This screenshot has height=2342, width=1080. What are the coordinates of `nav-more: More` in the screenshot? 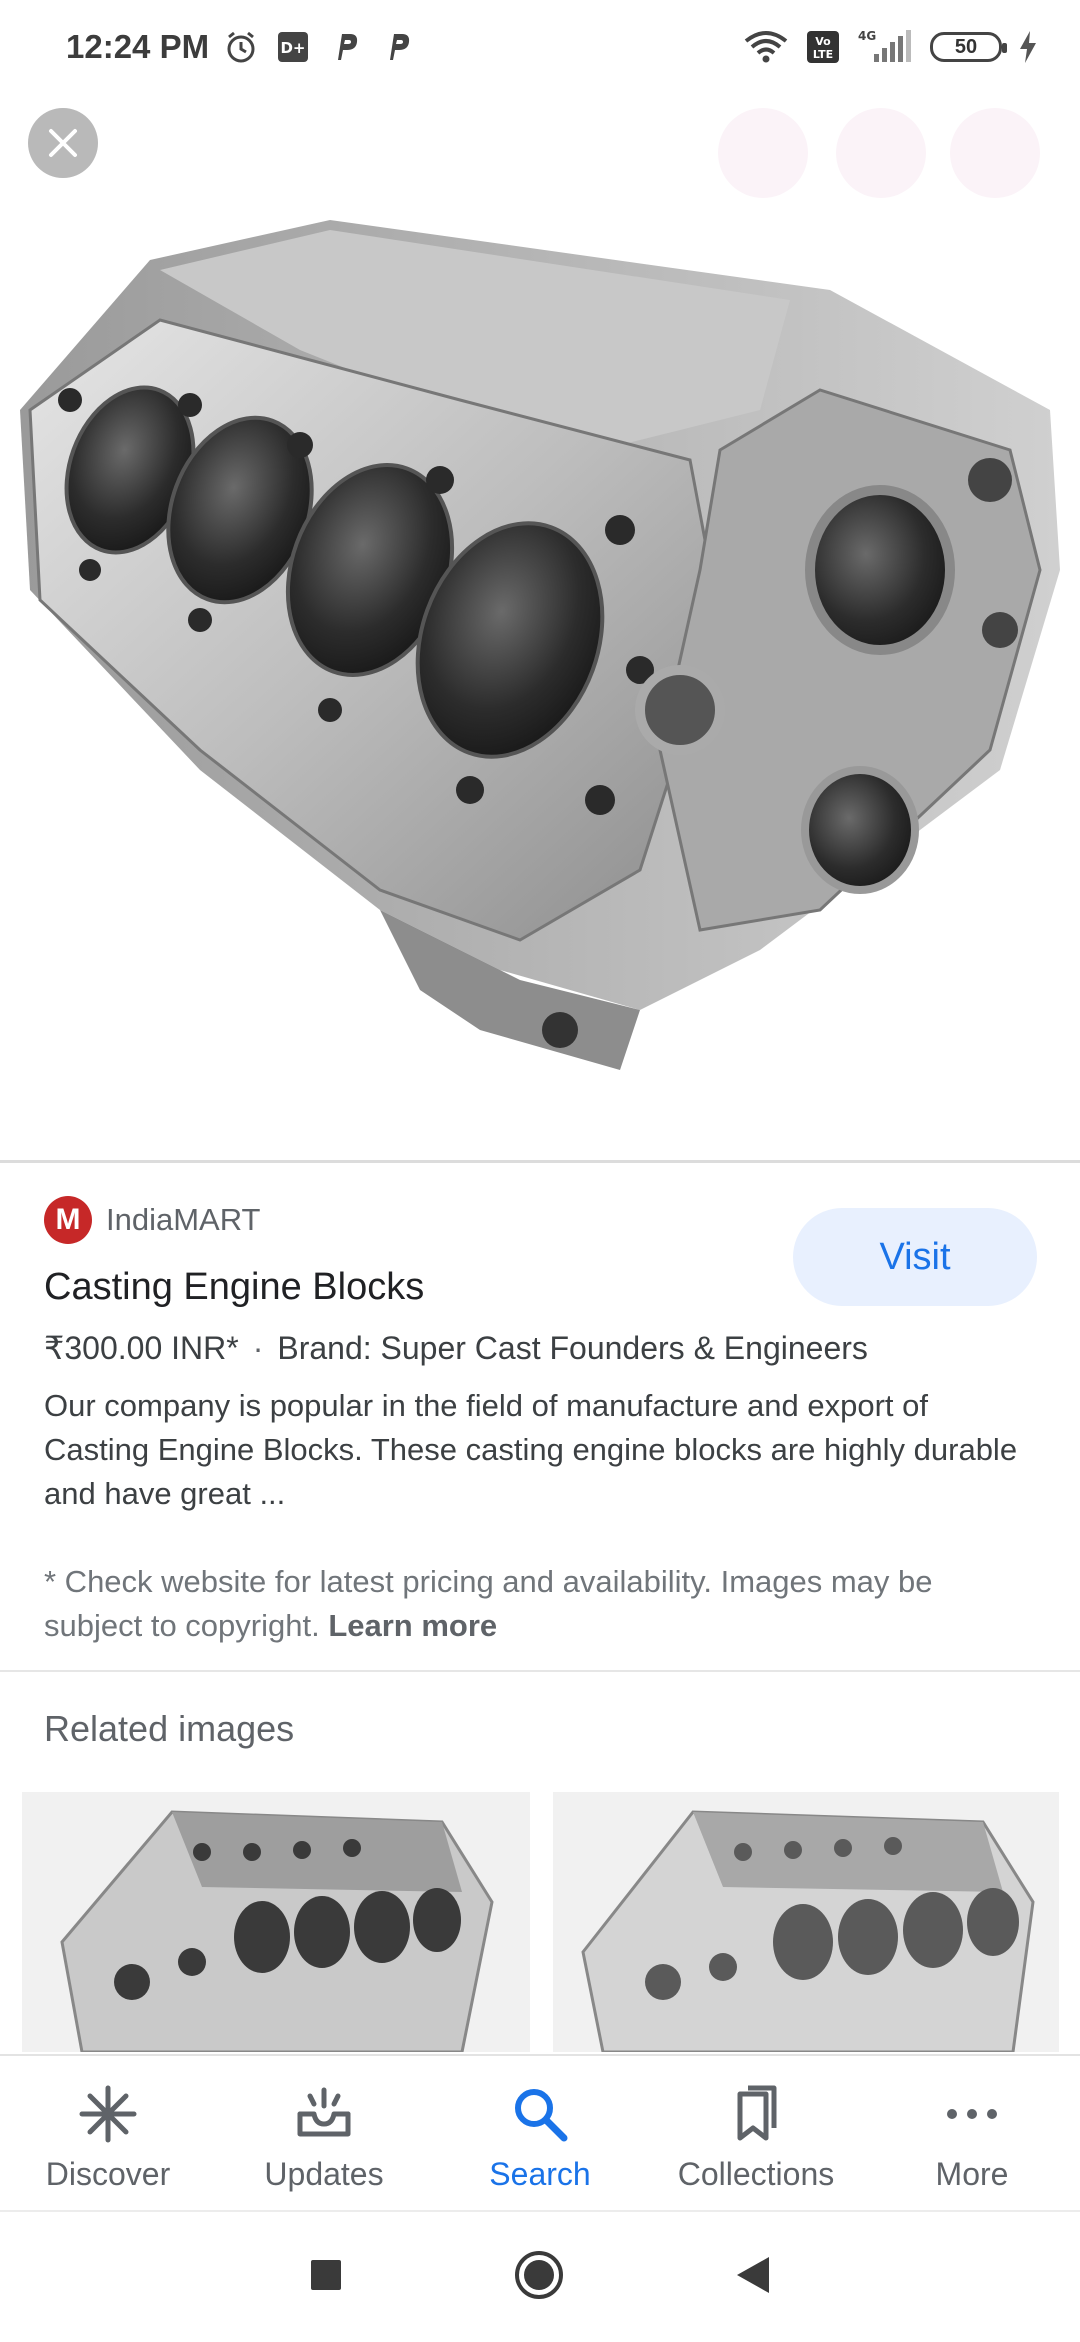 It's located at (972, 2134).